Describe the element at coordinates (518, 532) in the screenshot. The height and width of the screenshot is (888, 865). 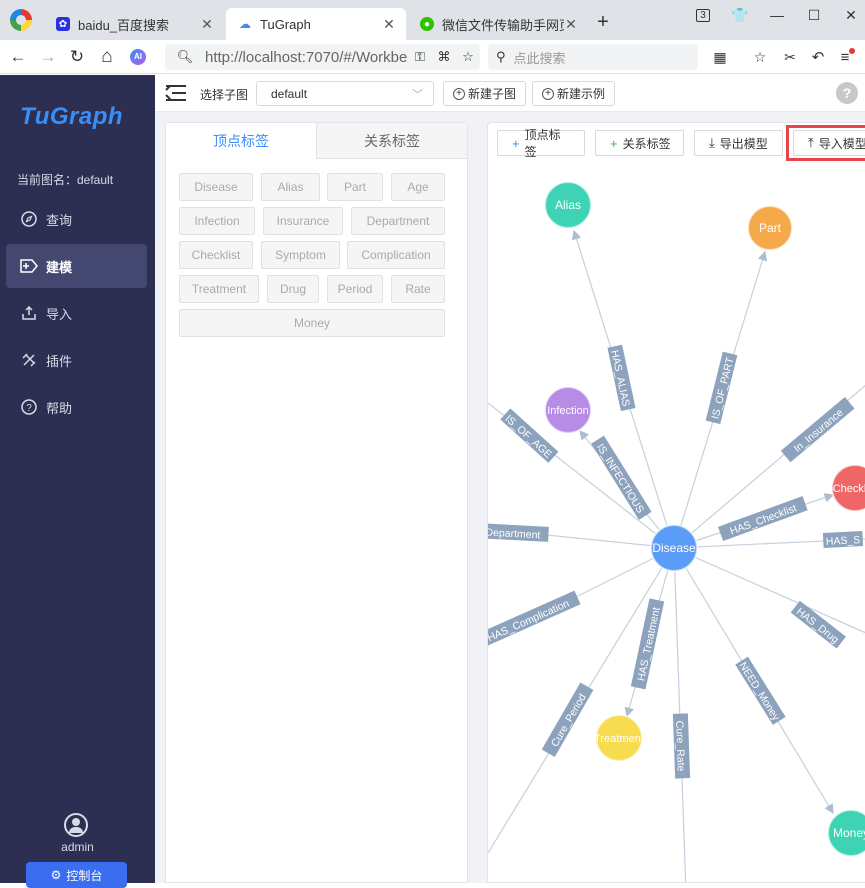
I see `edge-label: Department` at that location.